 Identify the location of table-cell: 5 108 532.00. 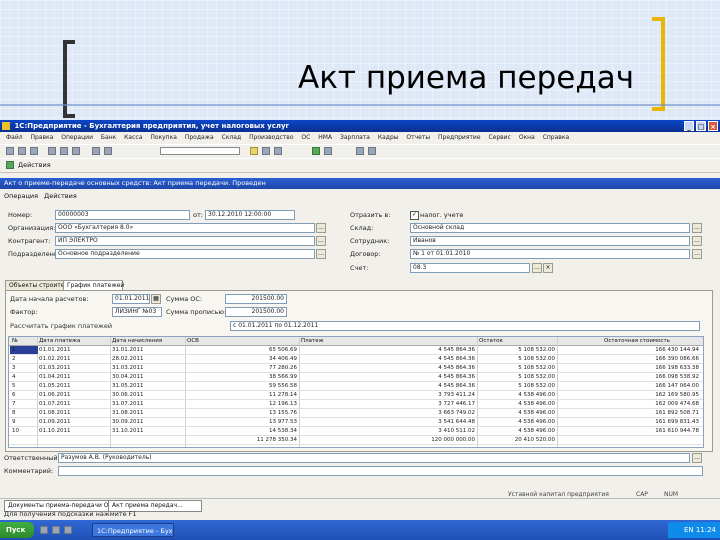
(536, 350).